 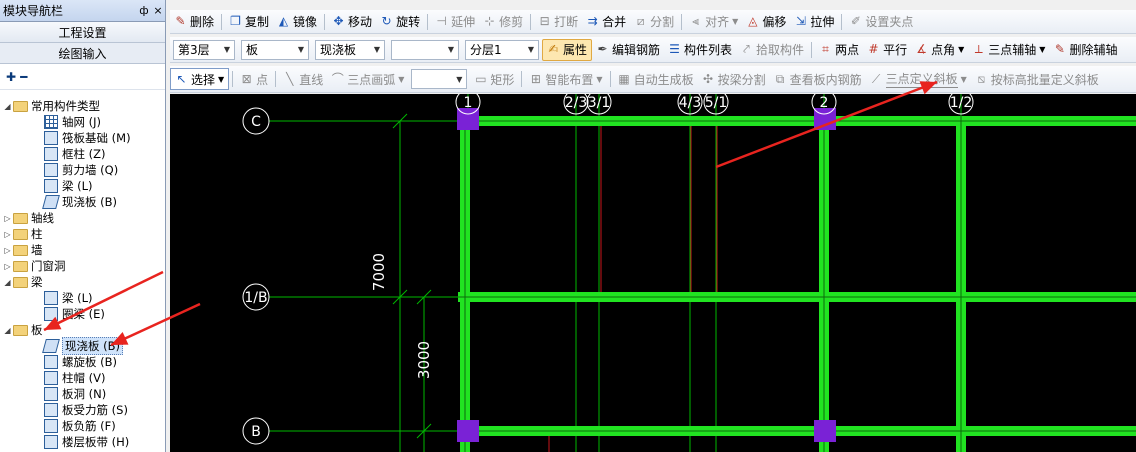 I want to click on tree-item: 螺旋板 (B), so click(x=80, y=362).